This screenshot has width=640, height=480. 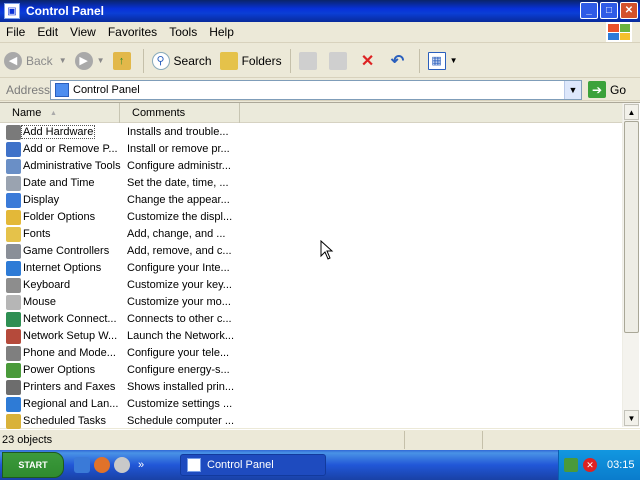 I want to click on scroll-up-button: ▲, so click(x=631, y=112).